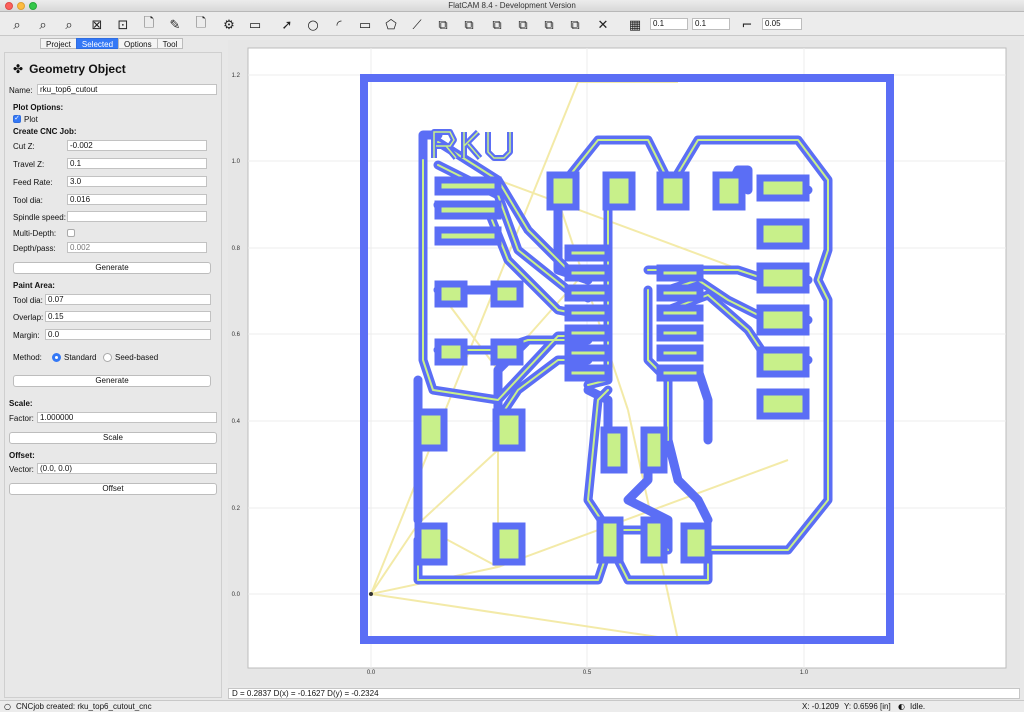 The height and width of the screenshot is (712, 1024). I want to click on replot-icon: ⊡, so click(123, 25).